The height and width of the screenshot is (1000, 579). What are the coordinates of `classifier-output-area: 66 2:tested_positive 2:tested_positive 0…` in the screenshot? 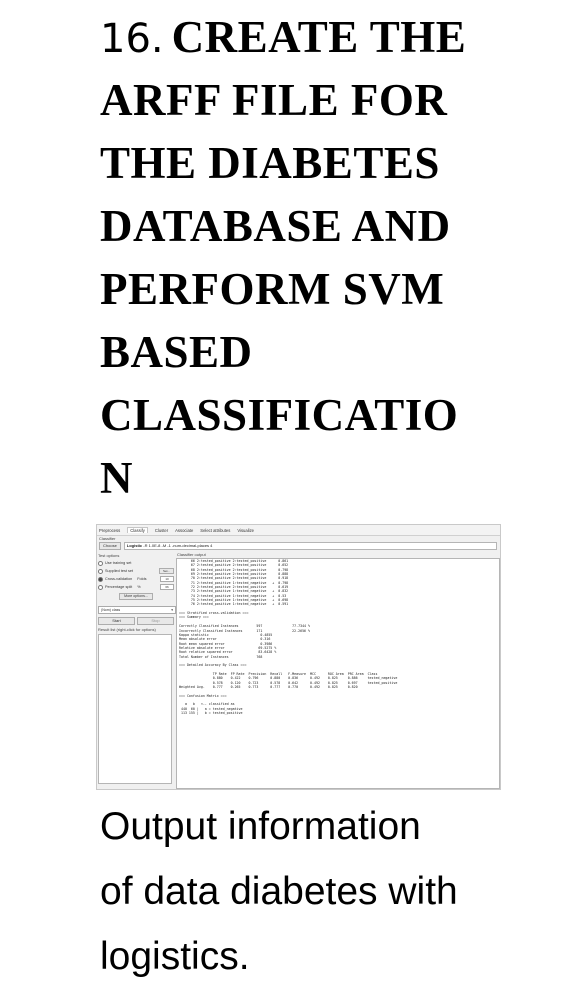 It's located at (338, 673).